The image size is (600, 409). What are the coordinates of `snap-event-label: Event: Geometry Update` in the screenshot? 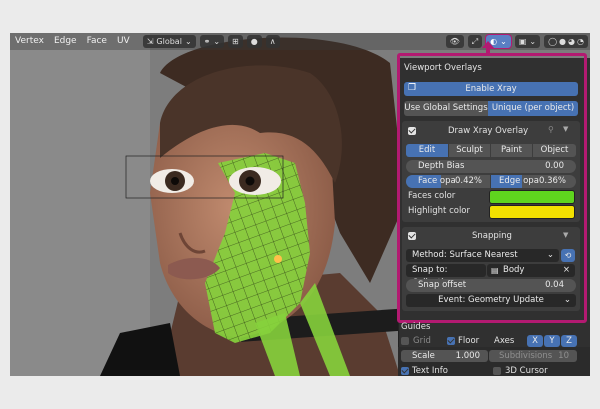 It's located at (491, 300).